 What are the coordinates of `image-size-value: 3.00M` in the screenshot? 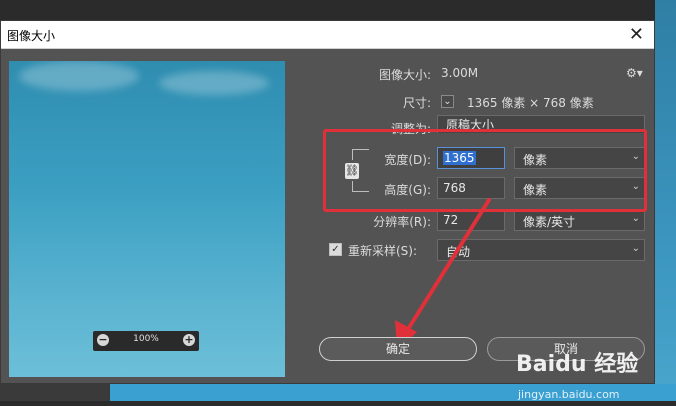 It's located at (460, 73).